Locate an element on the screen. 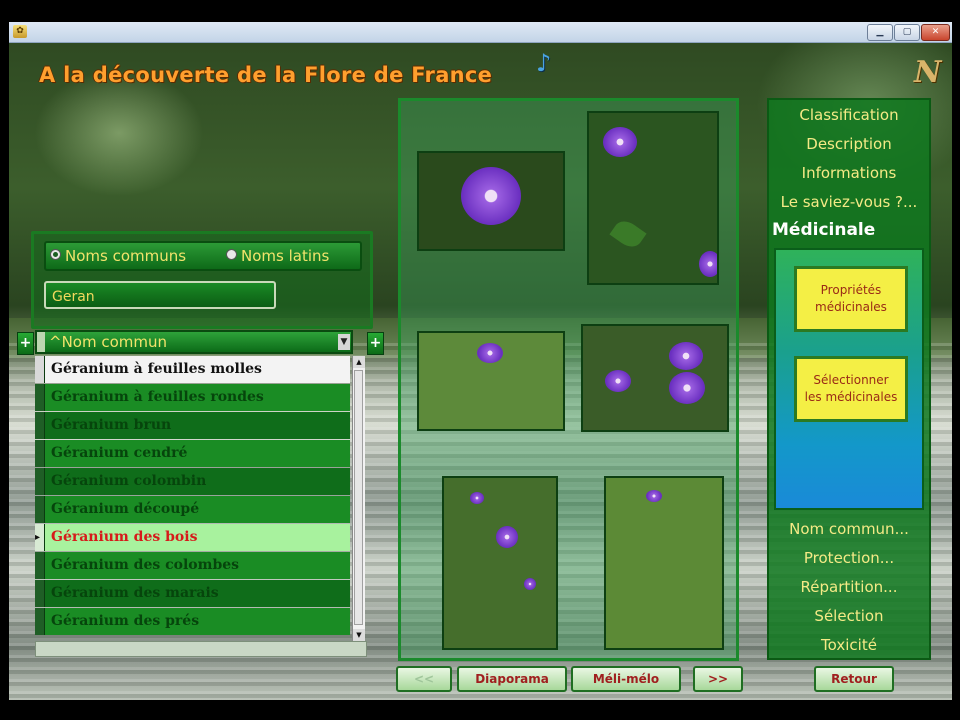 This screenshot has width=960, height=720. row-selector-header is located at coordinates (41, 342).